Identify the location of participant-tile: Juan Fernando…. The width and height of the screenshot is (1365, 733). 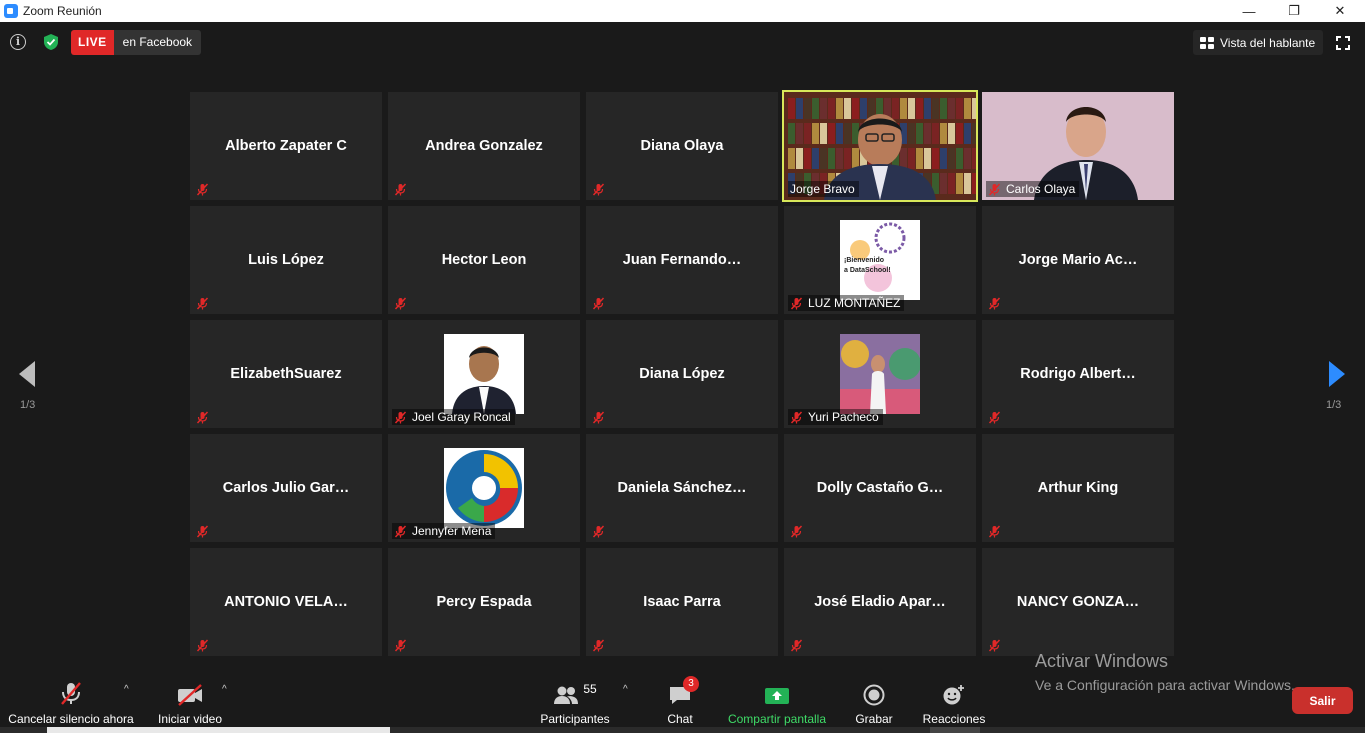
(682, 260).